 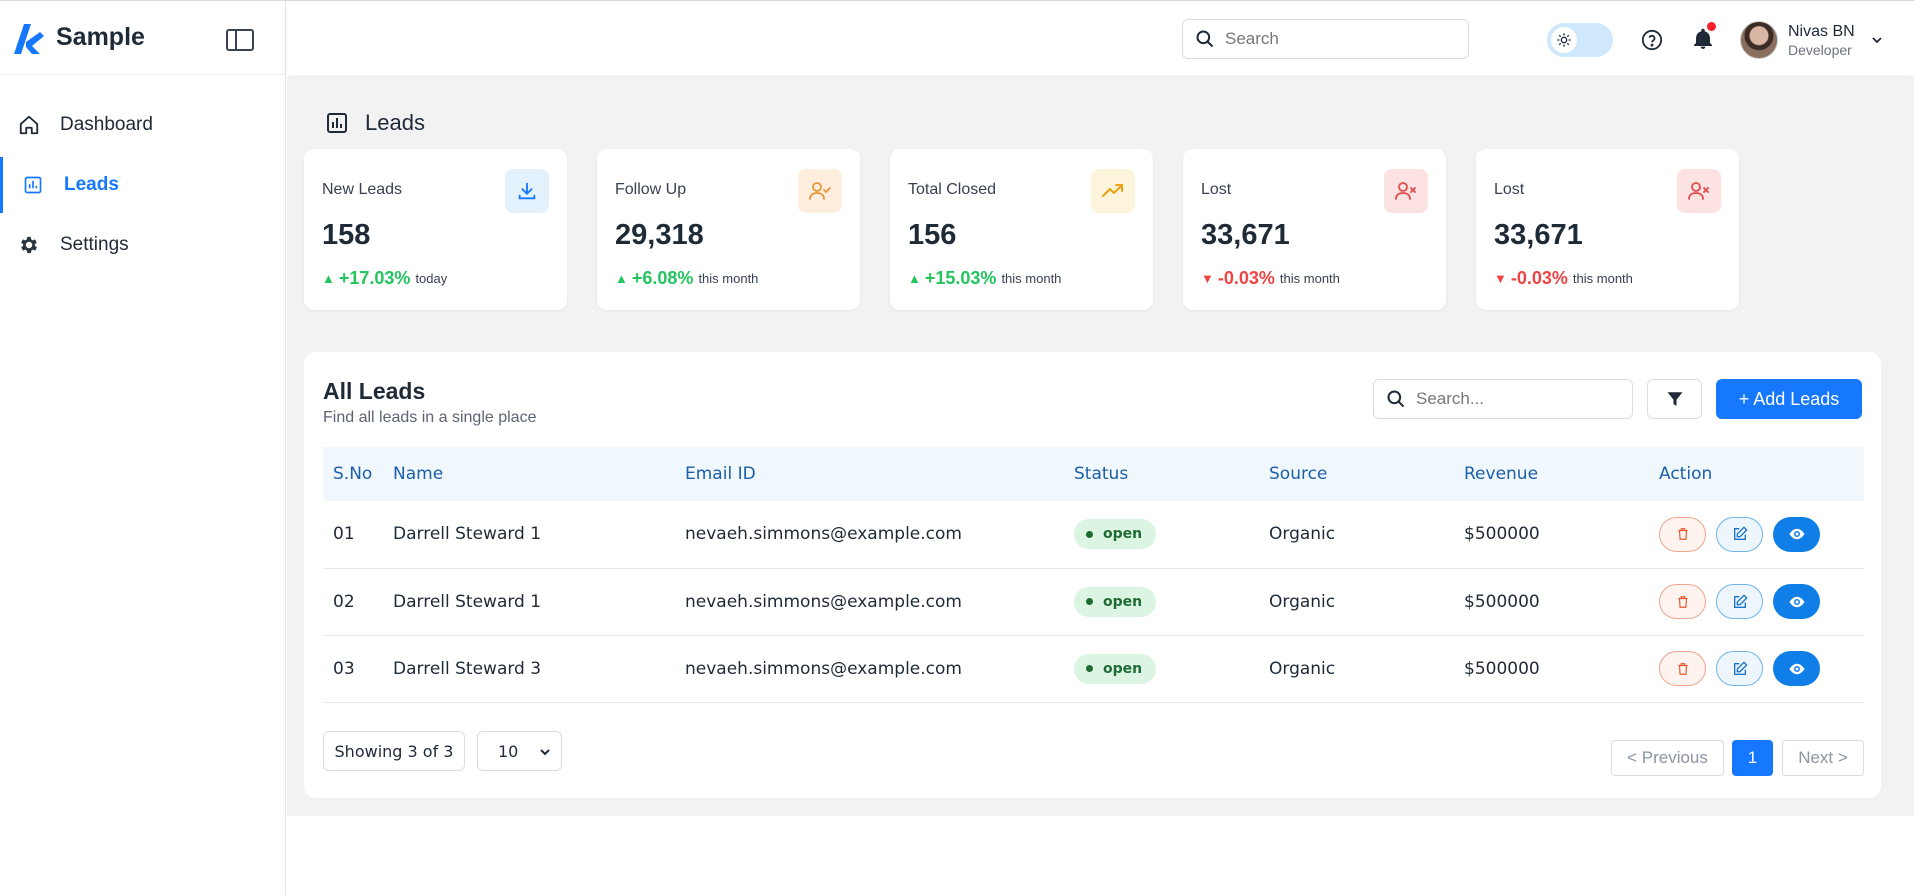 What do you see at coordinates (1652, 40) in the screenshot?
I see `help-icon` at bounding box center [1652, 40].